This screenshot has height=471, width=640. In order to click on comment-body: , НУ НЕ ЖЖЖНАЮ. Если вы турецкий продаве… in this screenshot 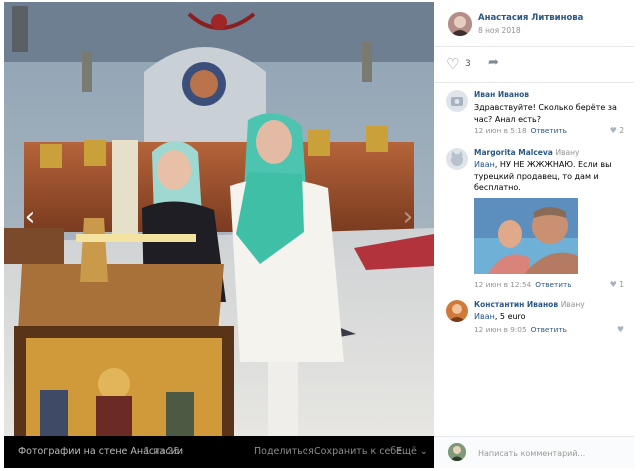, I will do `click(543, 176)`.